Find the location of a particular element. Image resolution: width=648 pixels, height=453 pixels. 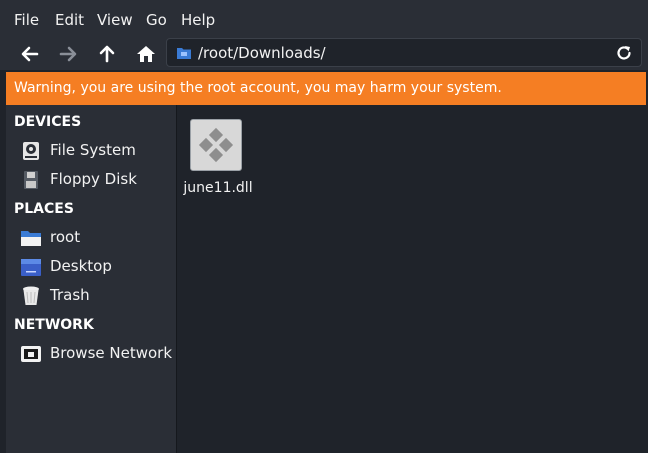

sidebar-item-label: File System is located at coordinates (93, 150).